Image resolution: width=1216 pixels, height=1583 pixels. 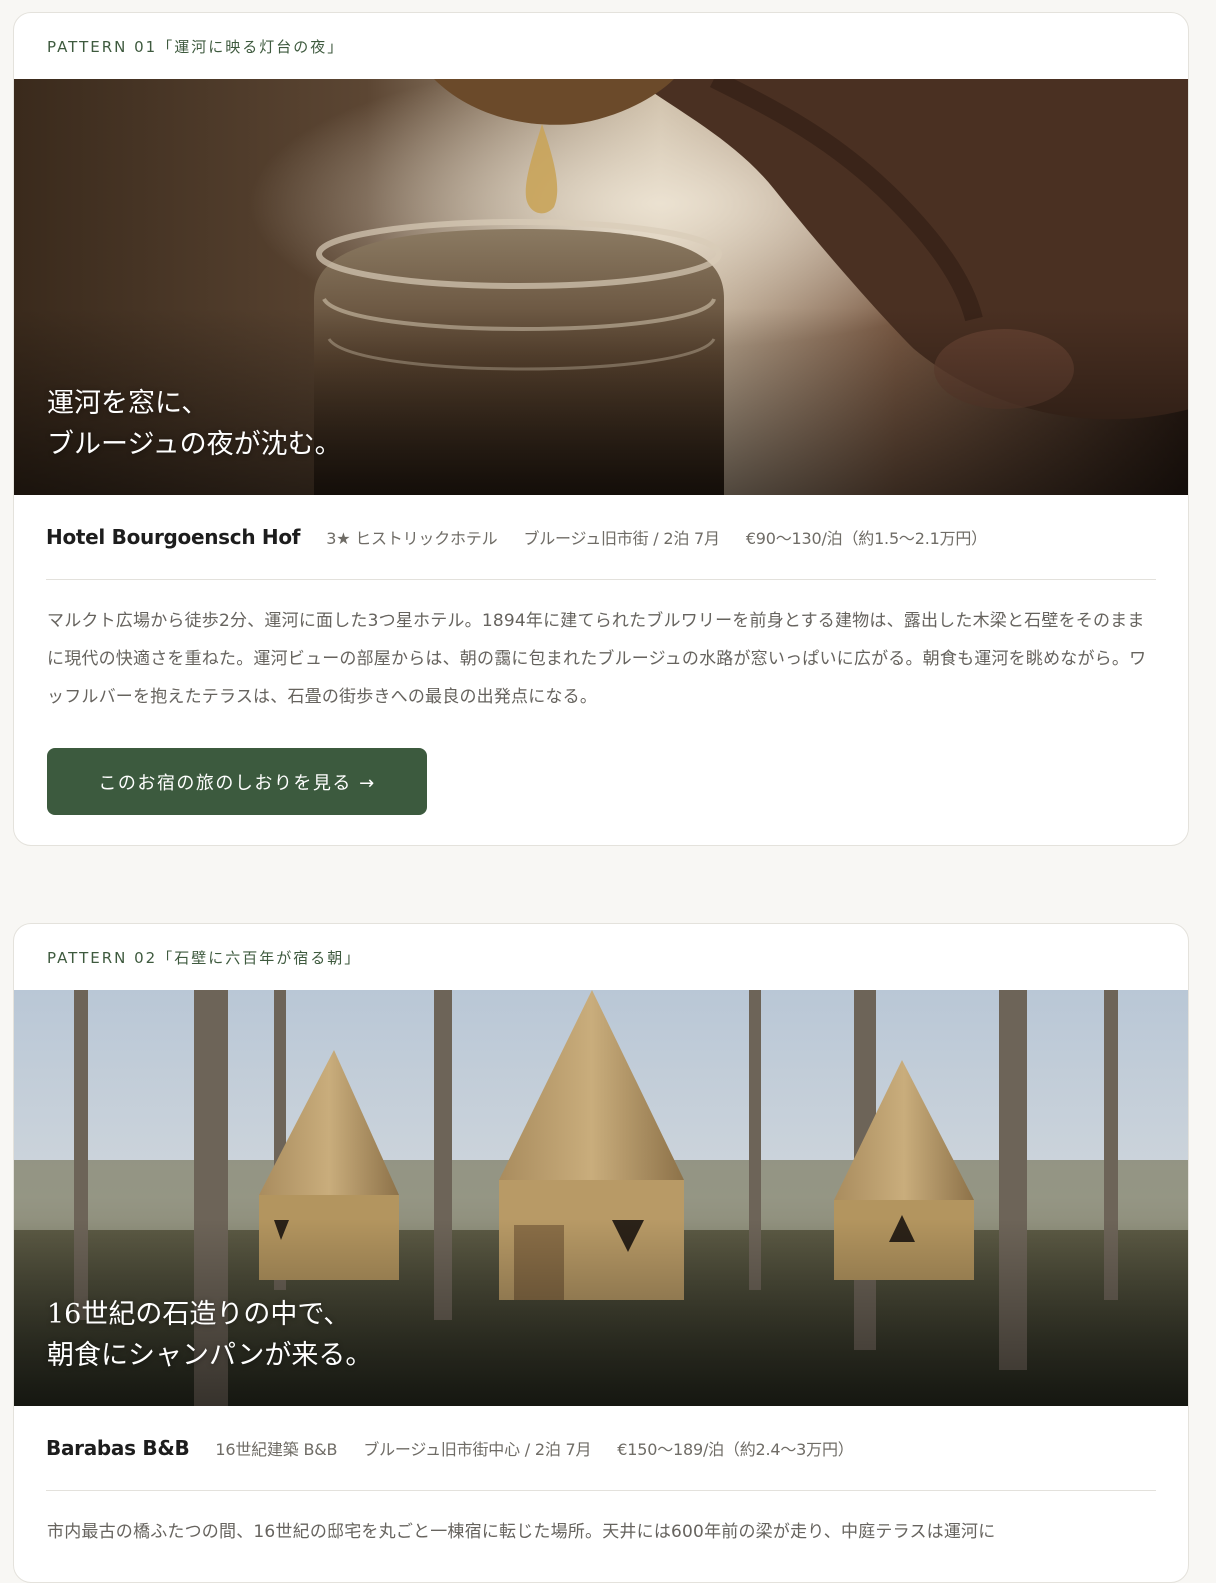 I want to click on hotel-price: €90〜130/泊（約1.5〜2.1万円）, so click(x=866, y=538).